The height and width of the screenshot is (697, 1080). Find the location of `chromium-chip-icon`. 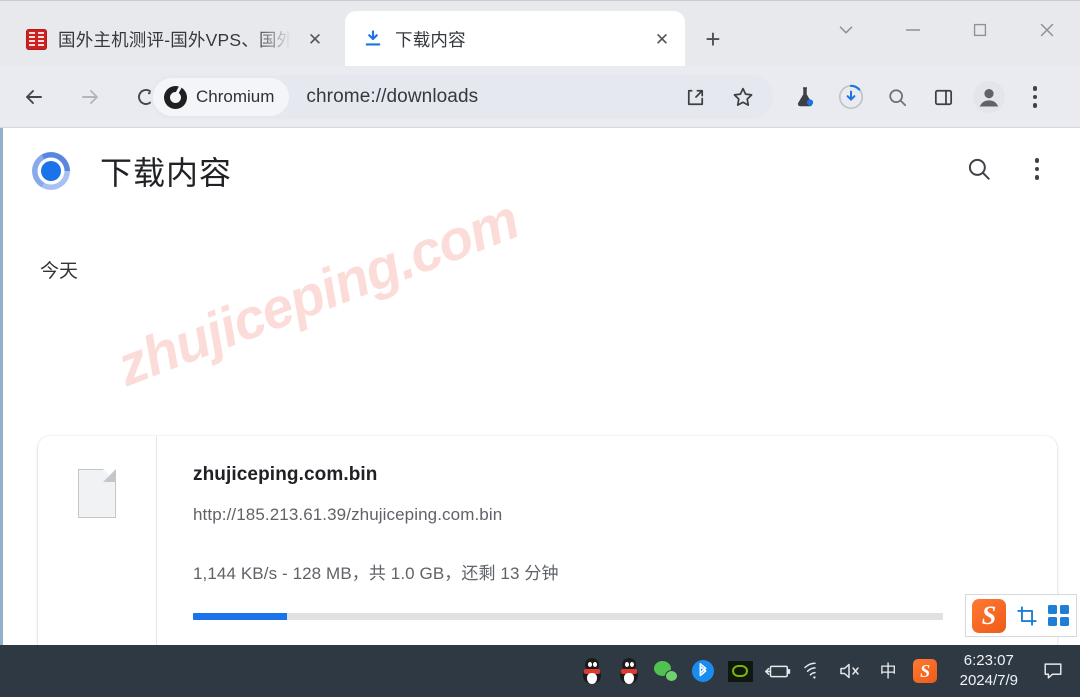

chromium-chip-icon is located at coordinates (175, 97).